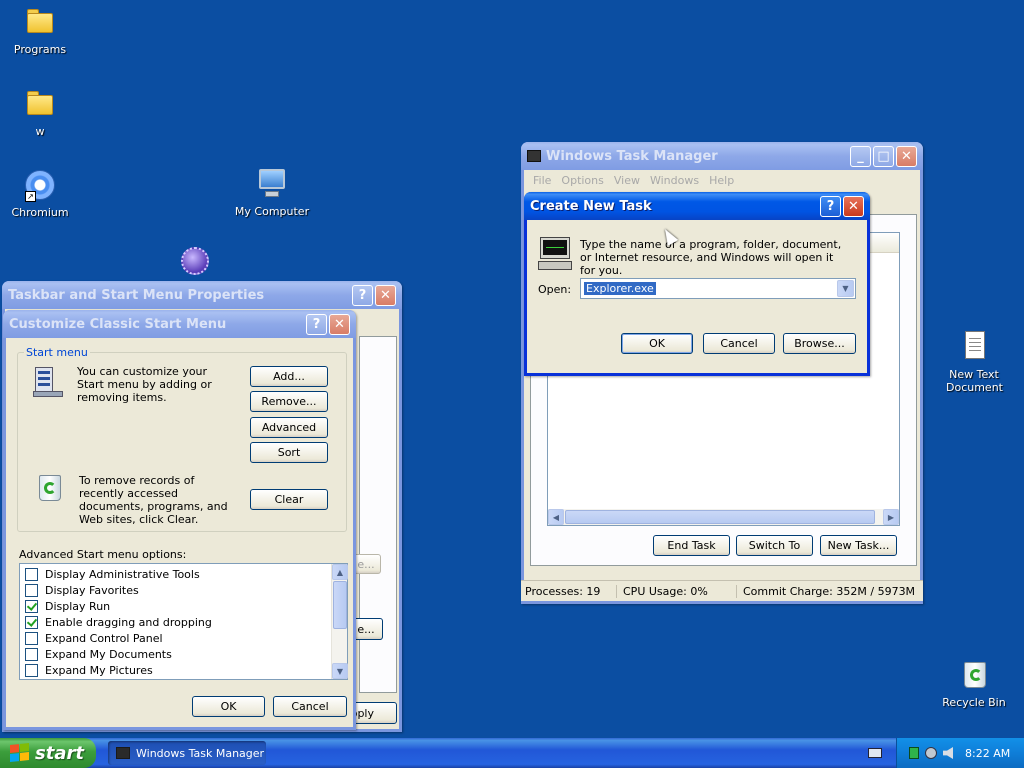 The width and height of the screenshot is (1024, 768). What do you see at coordinates (40, 185) in the screenshot?
I see `chromium-icon: ↗` at bounding box center [40, 185].